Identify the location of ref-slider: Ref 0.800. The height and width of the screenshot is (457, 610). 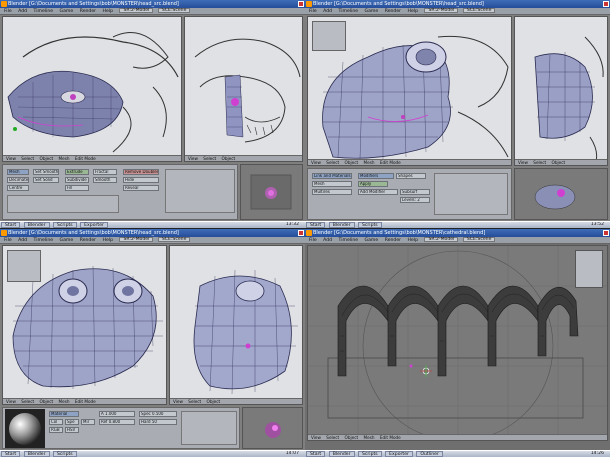
(117, 422).